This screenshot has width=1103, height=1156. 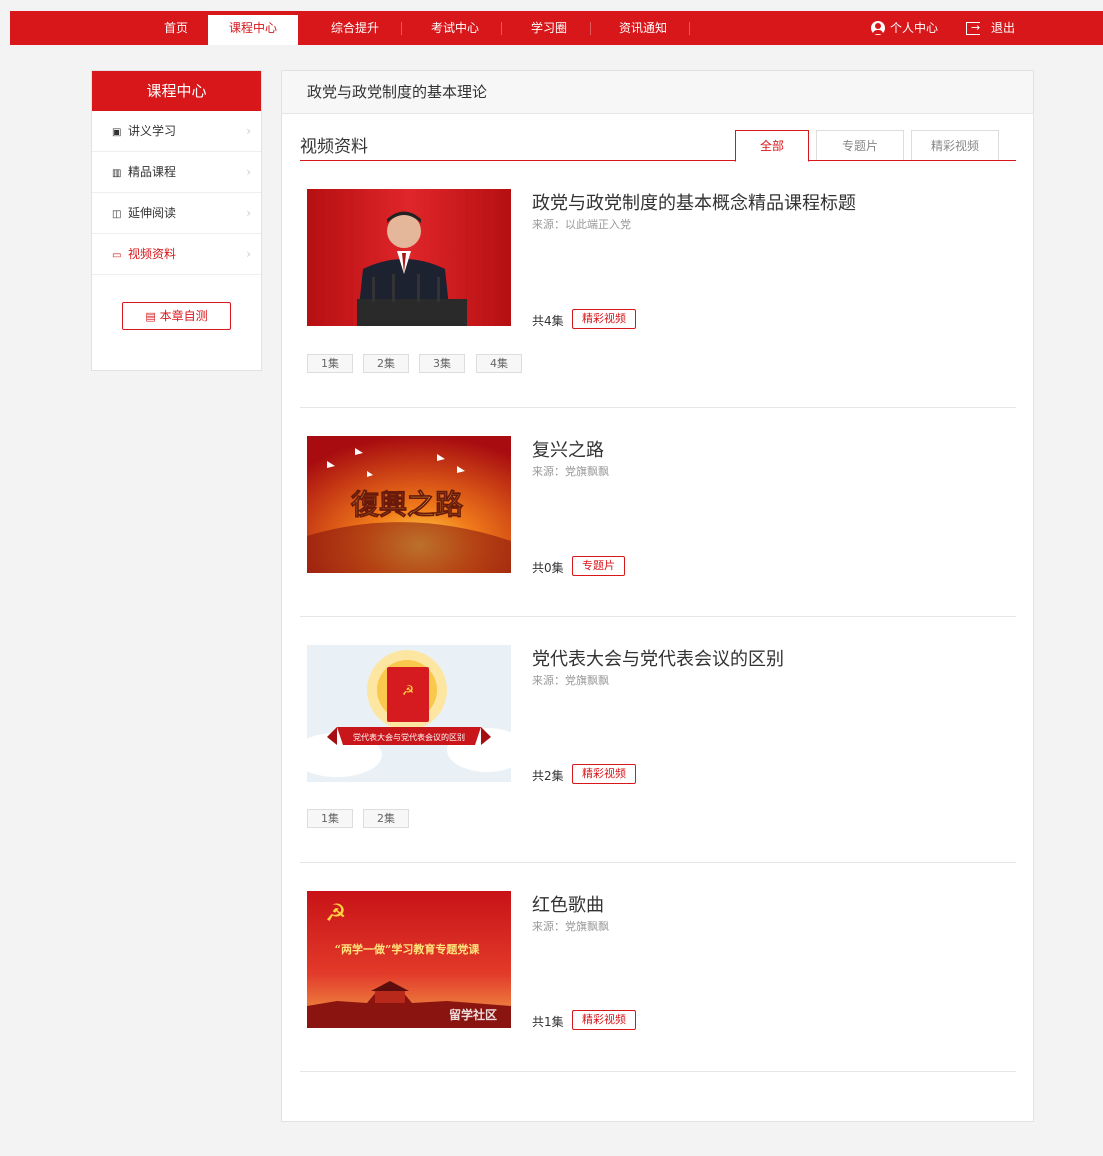 I want to click on section-title: 视频资料, so click(x=334, y=147).